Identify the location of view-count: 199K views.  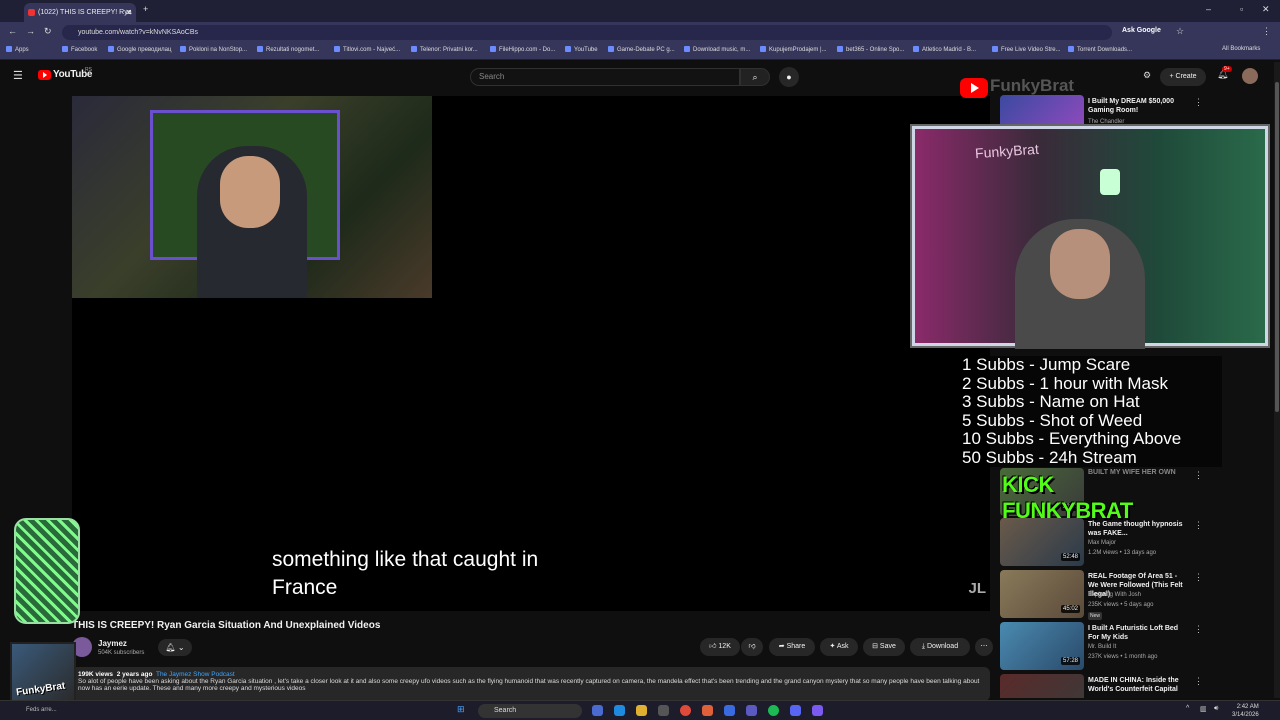
(96, 674).